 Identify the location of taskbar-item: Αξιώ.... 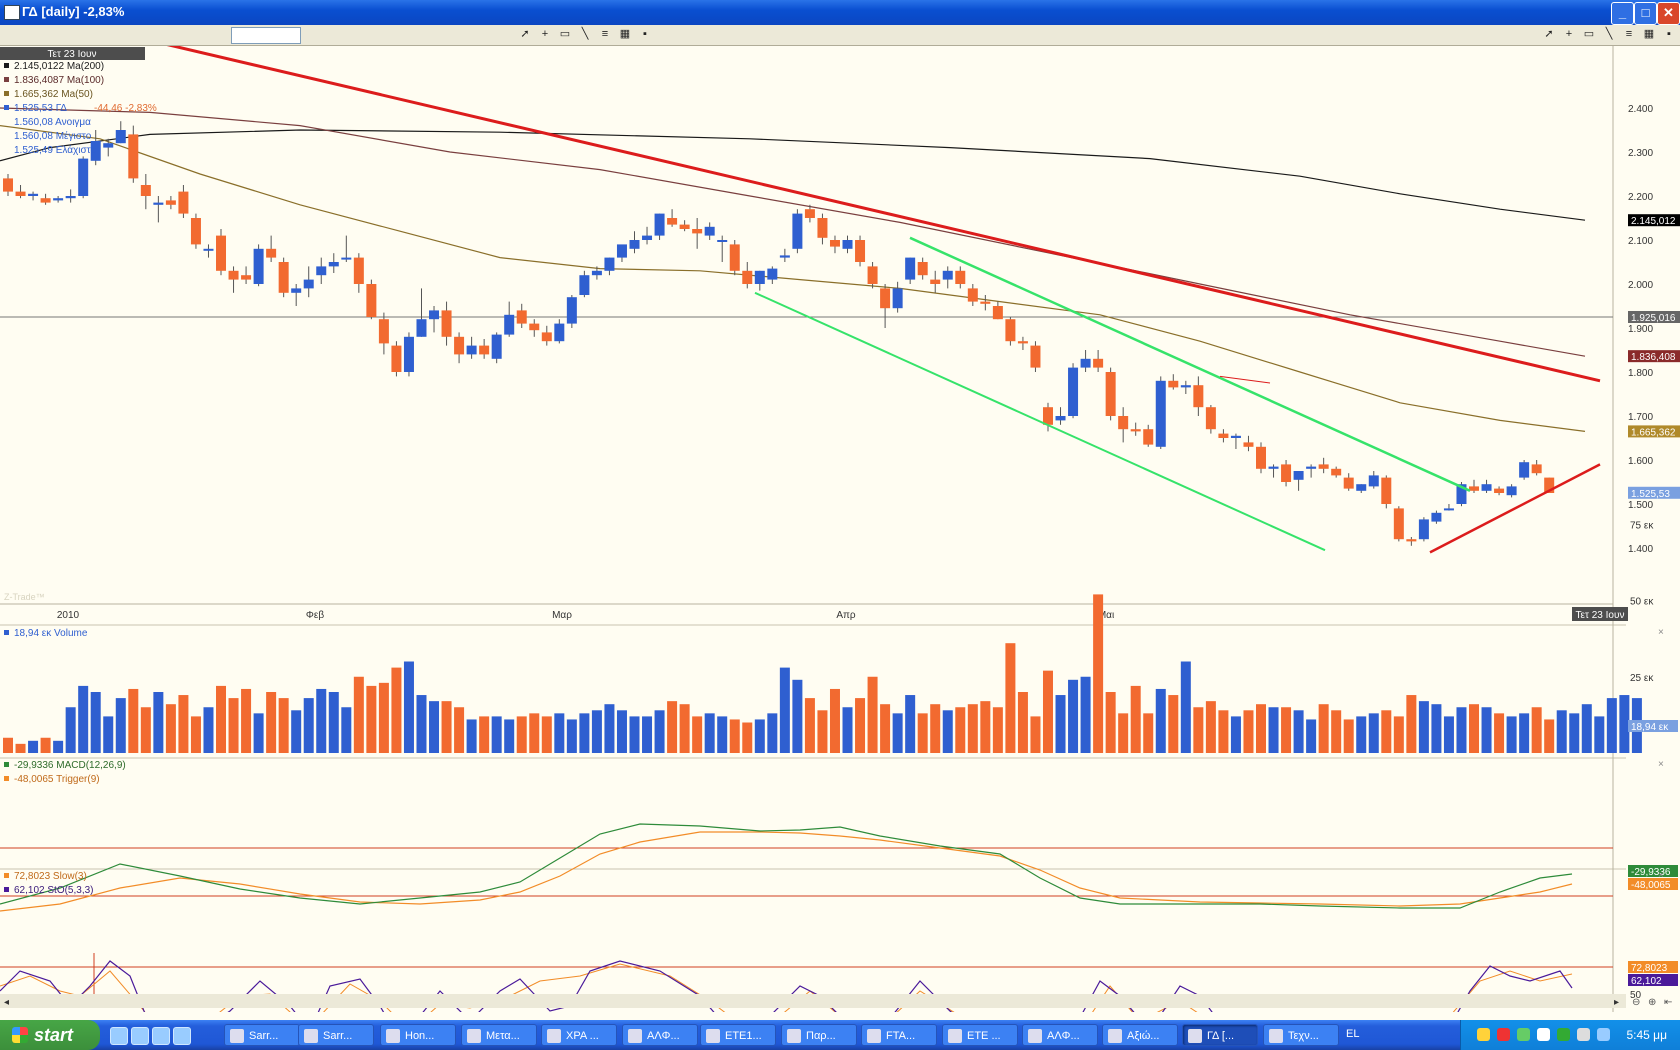
(1140, 1035).